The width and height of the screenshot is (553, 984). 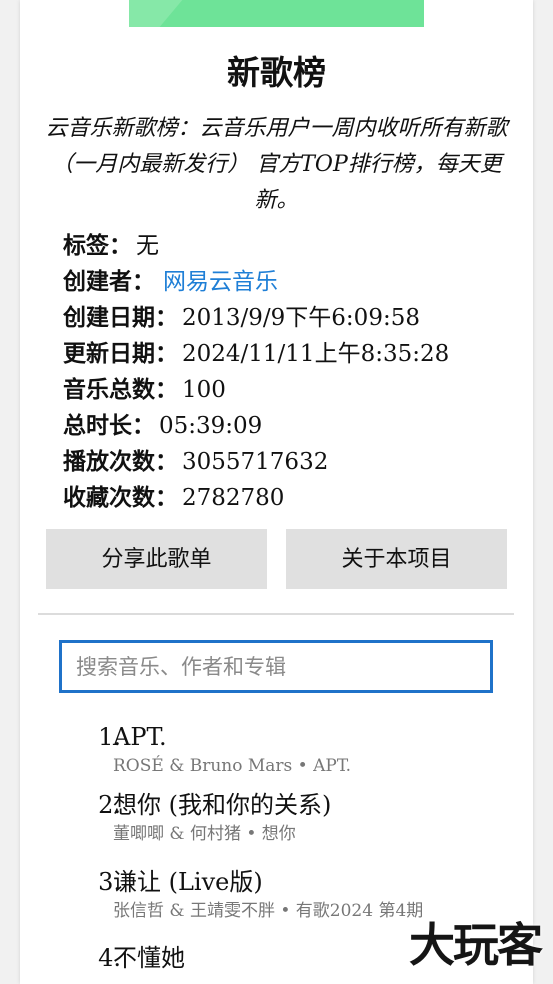 What do you see at coordinates (288, 498) in the screenshot?
I see `meta-favorites: 收藏次数： 2782780` at bounding box center [288, 498].